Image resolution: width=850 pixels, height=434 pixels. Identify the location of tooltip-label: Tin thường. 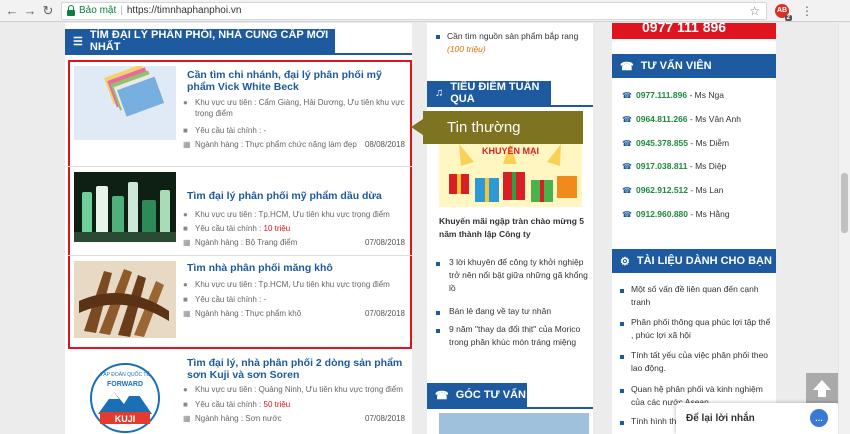
(497, 127).